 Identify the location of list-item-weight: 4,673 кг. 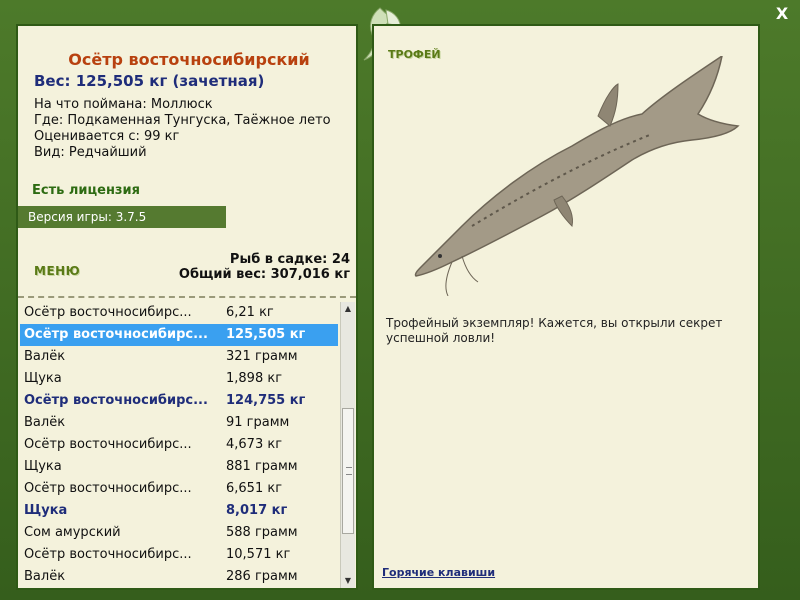
(254, 444).